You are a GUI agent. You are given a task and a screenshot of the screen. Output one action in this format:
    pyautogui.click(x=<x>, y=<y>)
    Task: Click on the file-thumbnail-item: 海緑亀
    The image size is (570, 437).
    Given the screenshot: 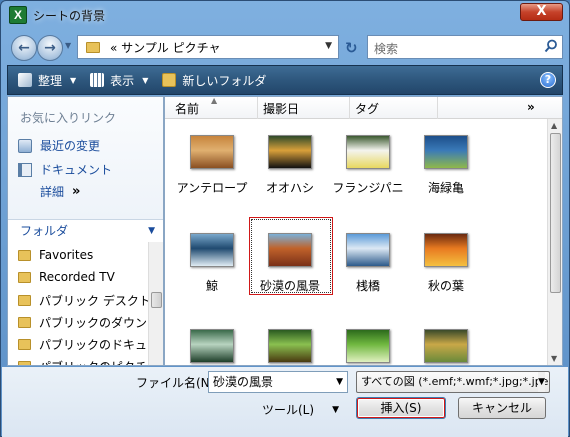 What is the action you would take?
    pyautogui.click(x=446, y=165)
    